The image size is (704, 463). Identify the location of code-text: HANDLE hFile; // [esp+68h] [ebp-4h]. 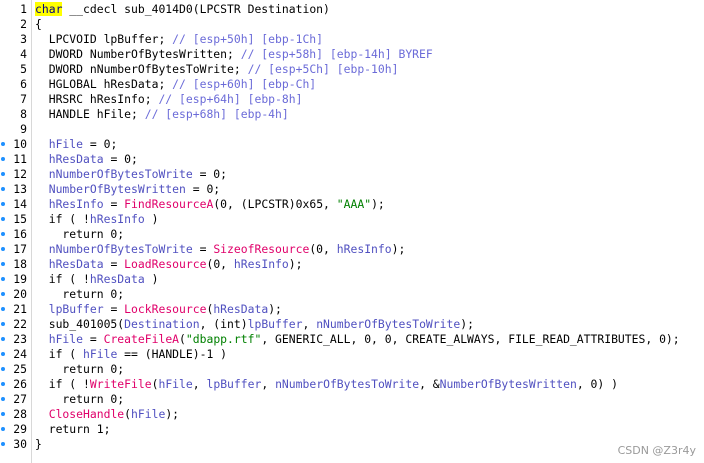
(162, 114).